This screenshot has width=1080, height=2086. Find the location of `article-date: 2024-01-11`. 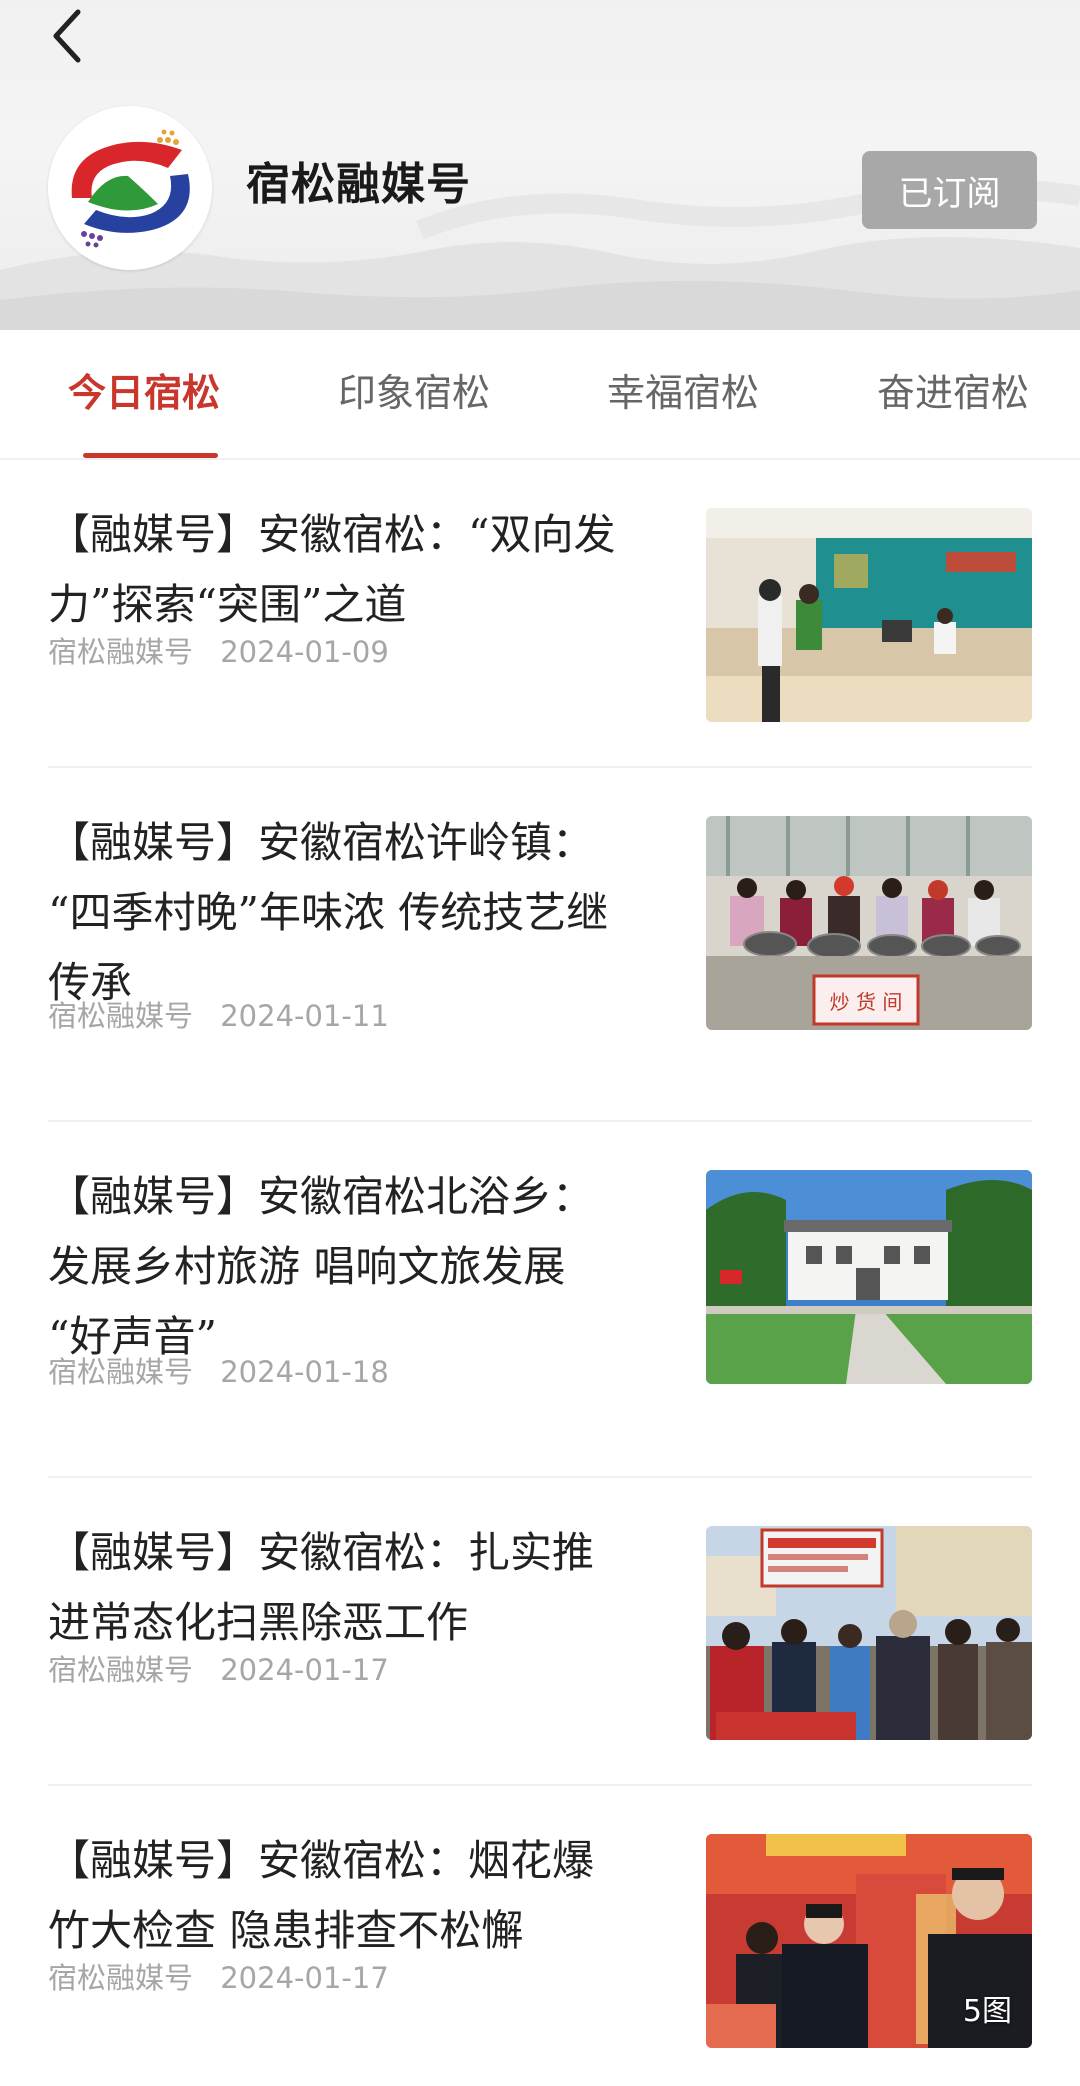

article-date: 2024-01-11 is located at coordinates (304, 1016).